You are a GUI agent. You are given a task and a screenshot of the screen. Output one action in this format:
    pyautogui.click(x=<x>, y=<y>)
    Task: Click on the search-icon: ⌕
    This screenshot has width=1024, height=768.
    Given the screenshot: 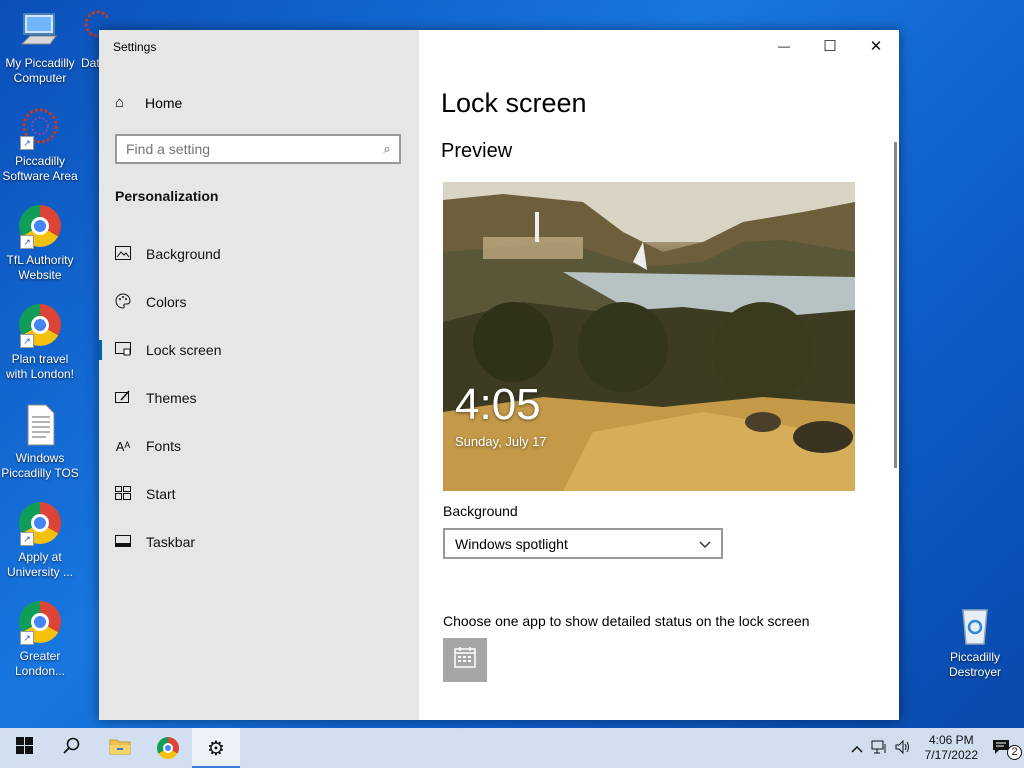 What is the action you would take?
    pyautogui.click(x=387, y=149)
    